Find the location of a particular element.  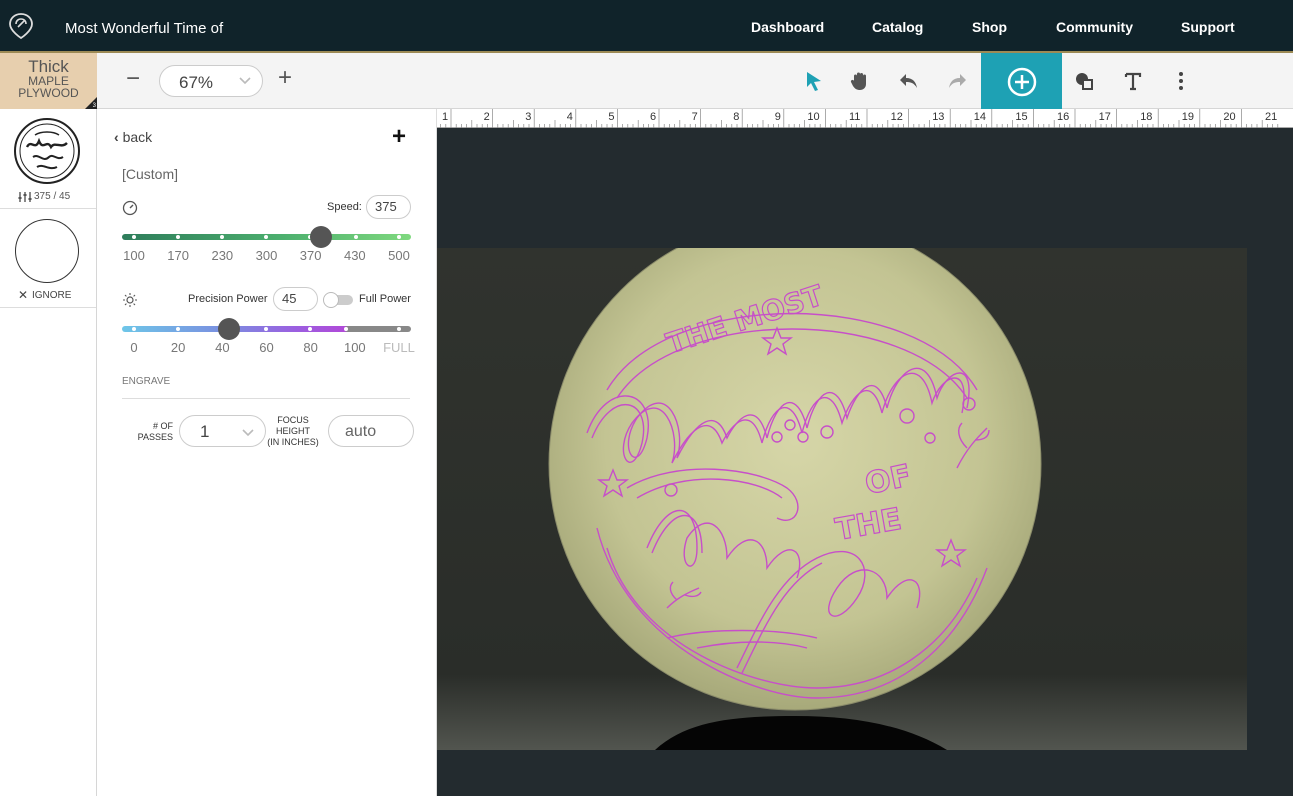

power-tick-label: FULL is located at coordinates (399, 347).